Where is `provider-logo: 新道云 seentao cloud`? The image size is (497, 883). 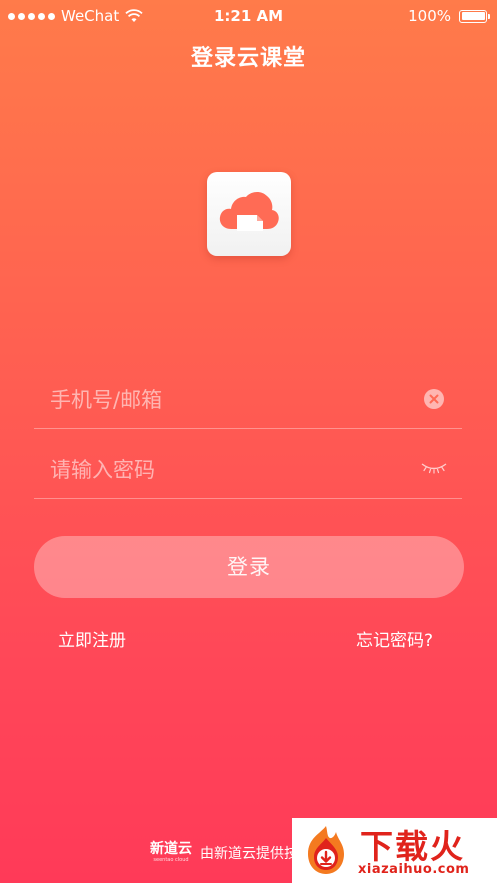
provider-logo: 新道云 seentao cloud is located at coordinates (171, 852).